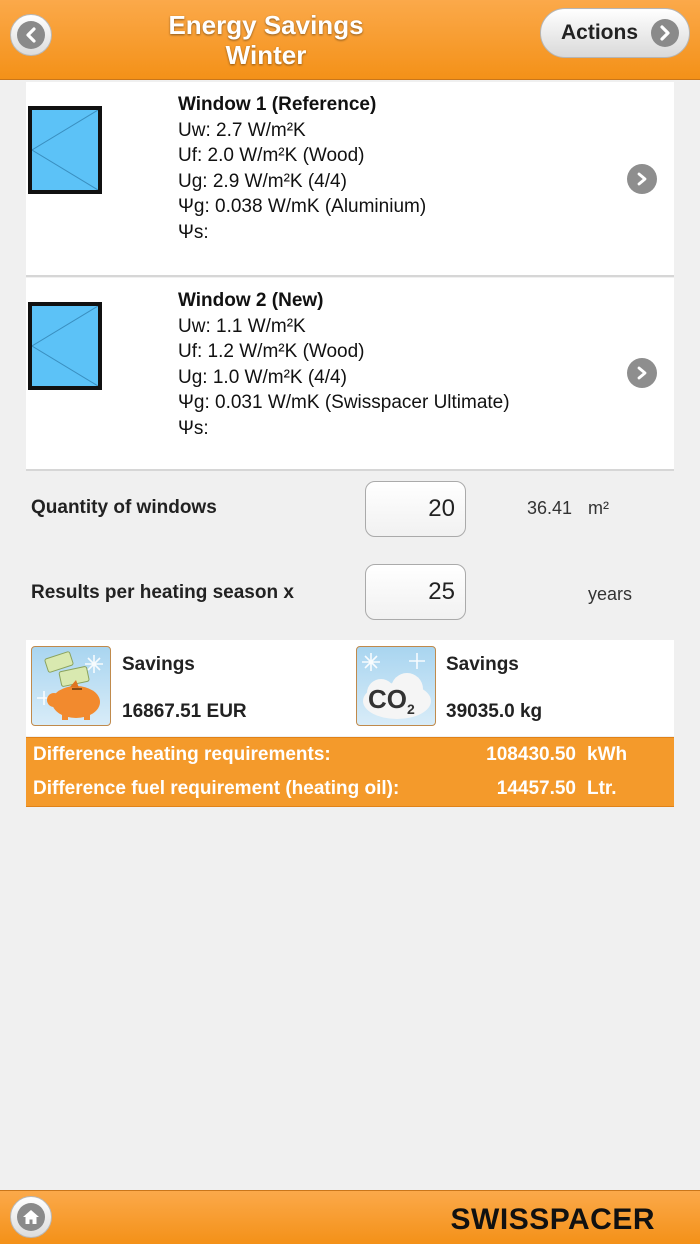 The image size is (700, 1244). I want to click on chevron-left-icon, so click(31, 35).